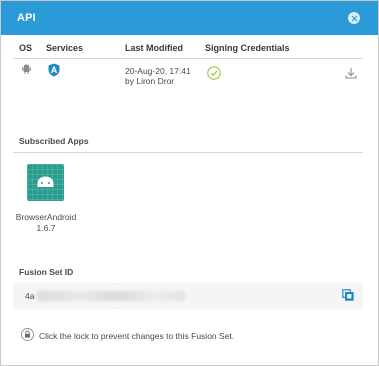  What do you see at coordinates (150, 81) in the screenshot?
I see `modified-by: by Liron Dror` at bounding box center [150, 81].